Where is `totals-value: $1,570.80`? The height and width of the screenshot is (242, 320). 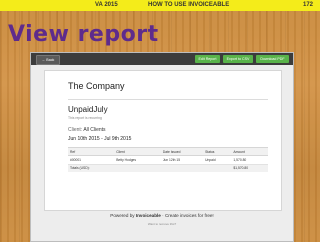
totals-value: $1,570.80 is located at coordinates (241, 168).